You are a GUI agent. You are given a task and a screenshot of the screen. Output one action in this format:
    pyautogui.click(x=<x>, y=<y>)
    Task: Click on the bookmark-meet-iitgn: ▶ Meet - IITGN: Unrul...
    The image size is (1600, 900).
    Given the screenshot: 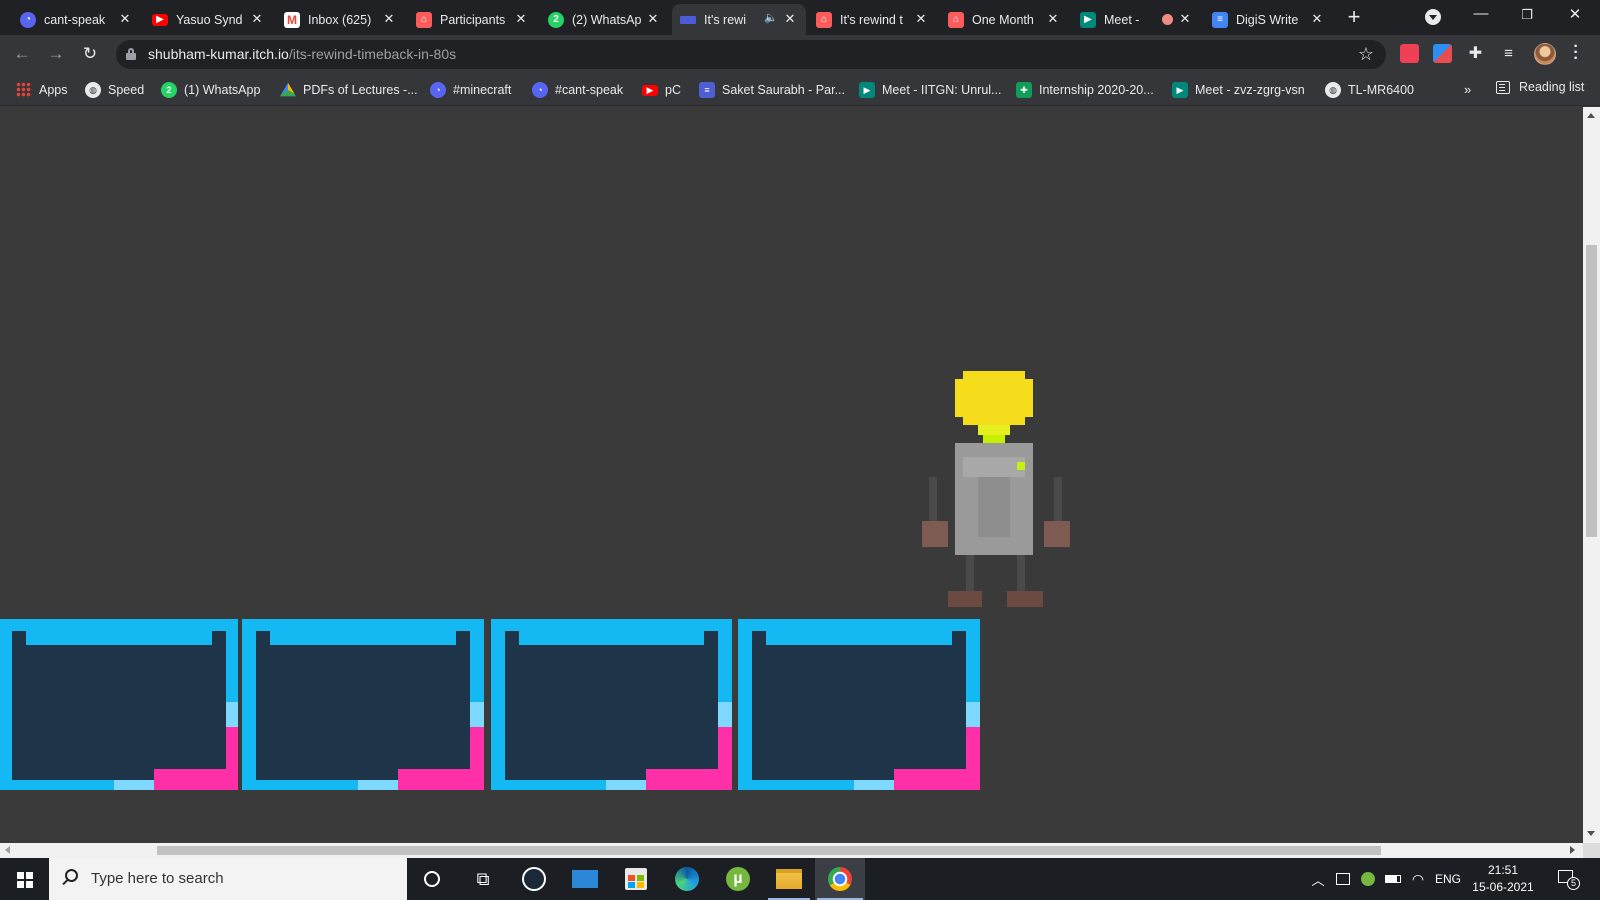 What is the action you would take?
    pyautogui.click(x=930, y=90)
    